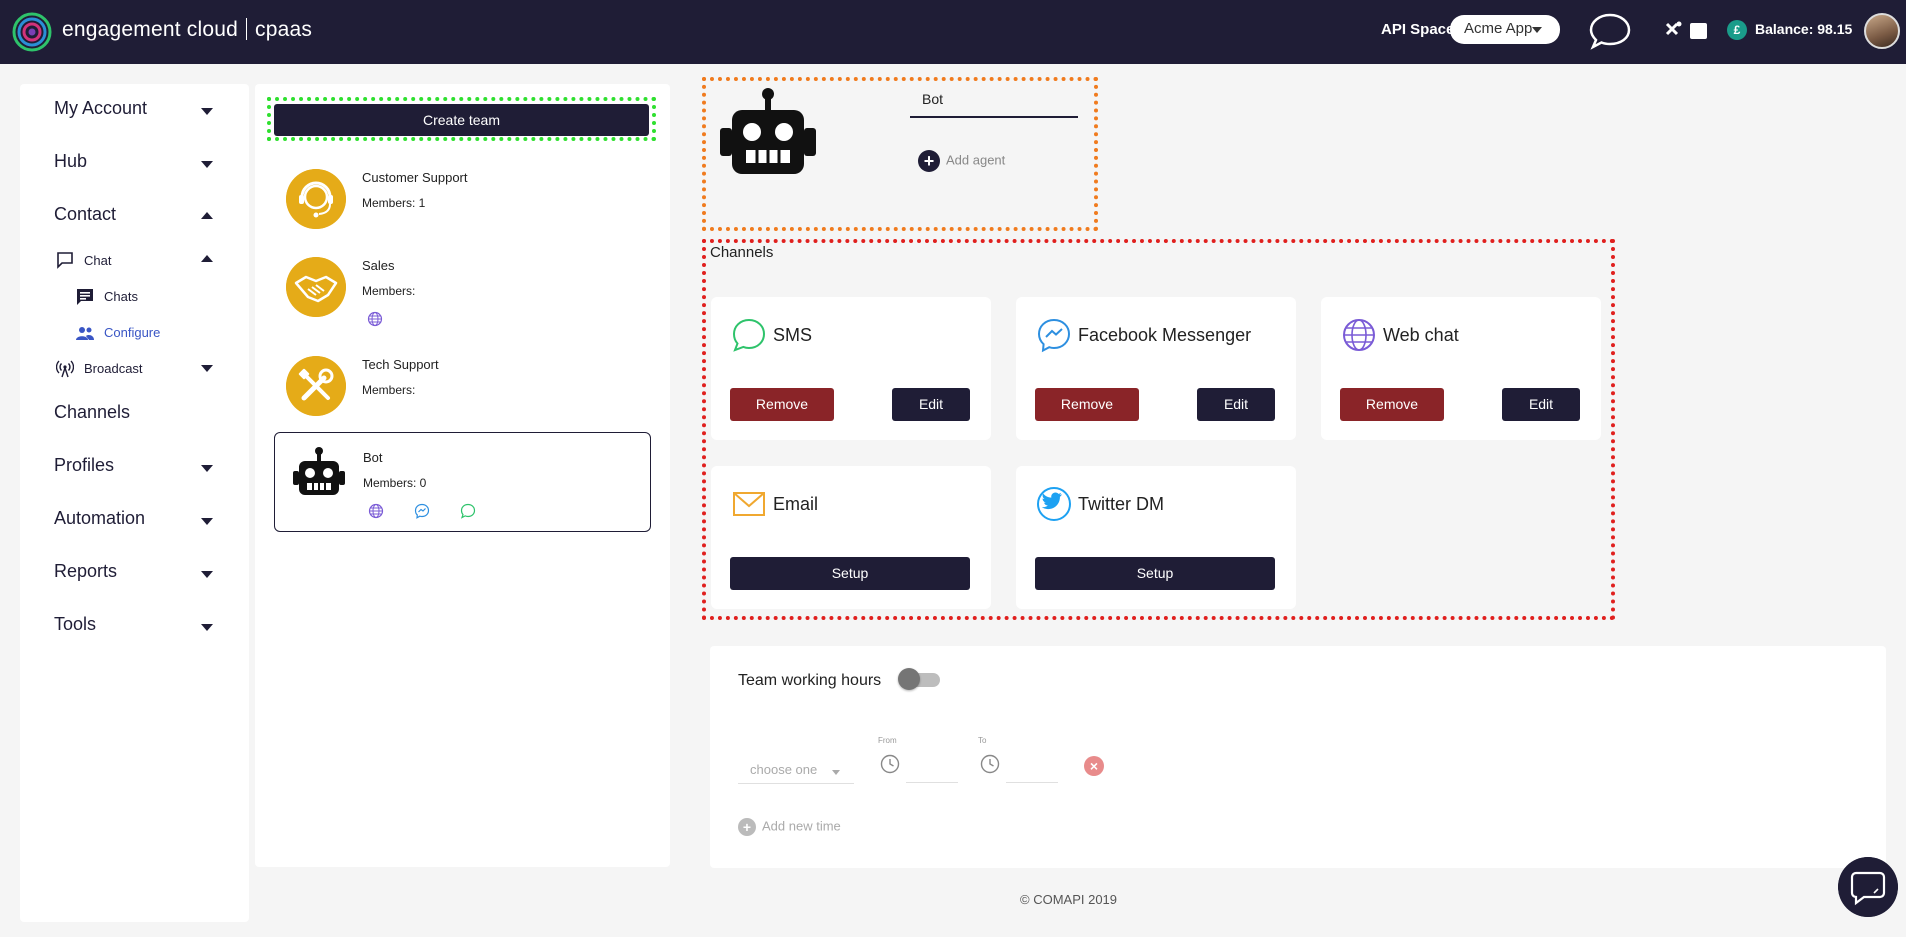 The height and width of the screenshot is (937, 1906). What do you see at coordinates (1686, 31) in the screenshot?
I see `gamepad-icon` at bounding box center [1686, 31].